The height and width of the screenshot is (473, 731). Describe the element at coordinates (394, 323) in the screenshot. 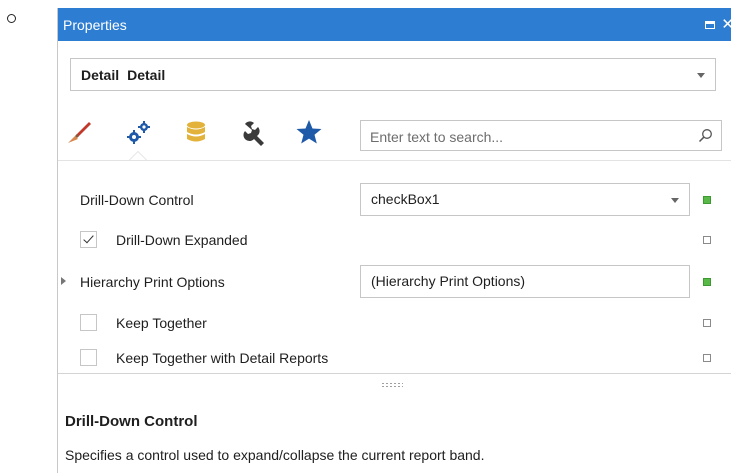

I see `property-row-keep-together: Keep Together` at that location.